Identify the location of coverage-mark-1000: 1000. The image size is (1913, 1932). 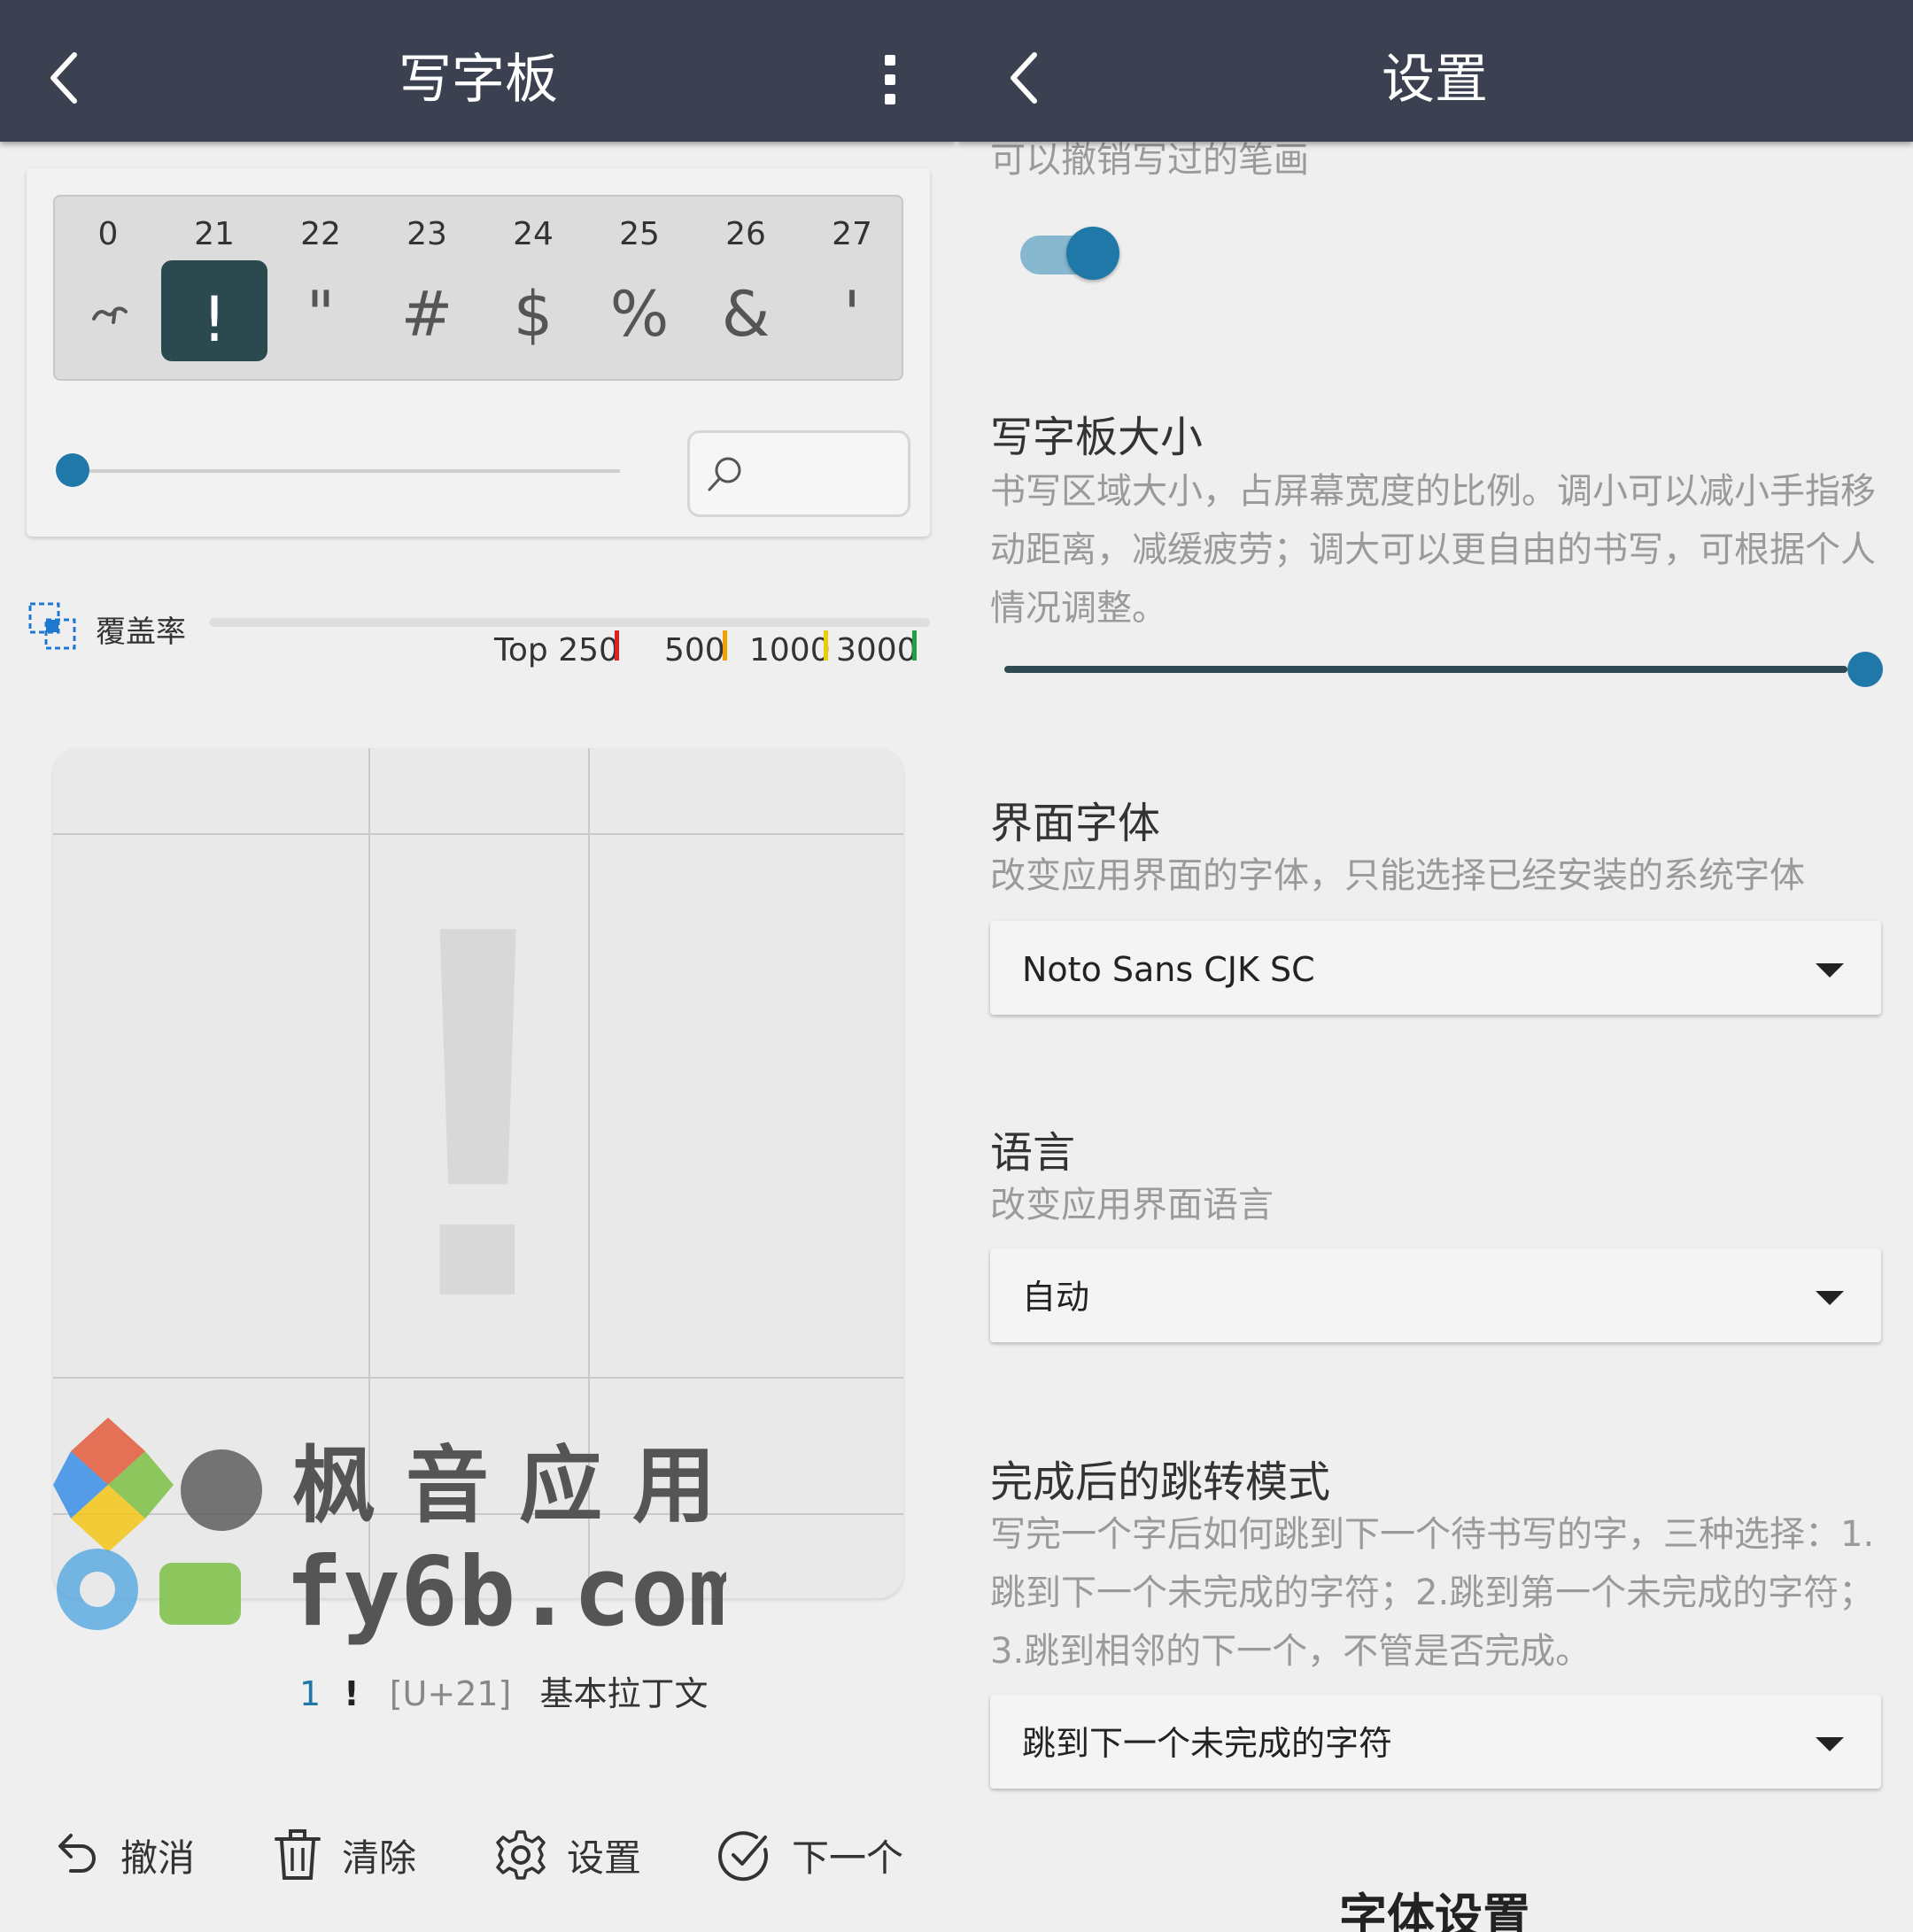
(790, 650).